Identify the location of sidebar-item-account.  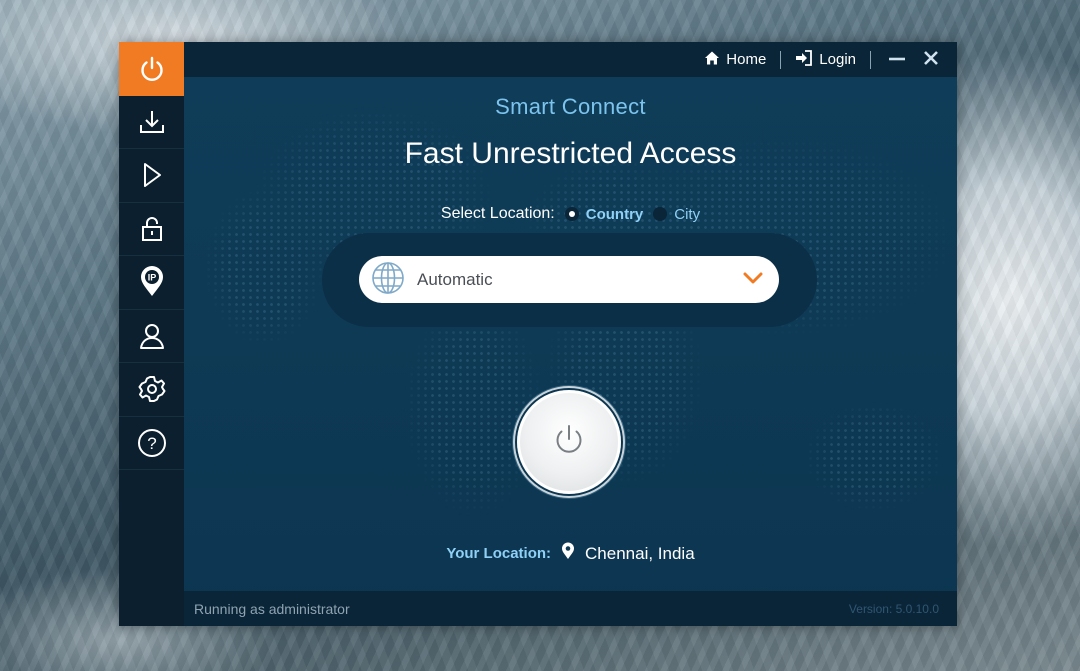
(151, 336).